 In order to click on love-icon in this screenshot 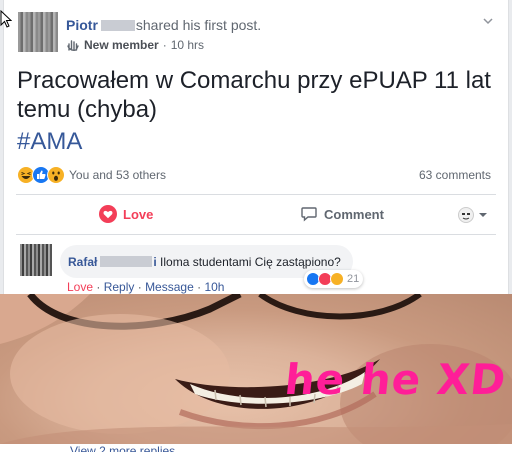, I will do `click(108, 214)`.